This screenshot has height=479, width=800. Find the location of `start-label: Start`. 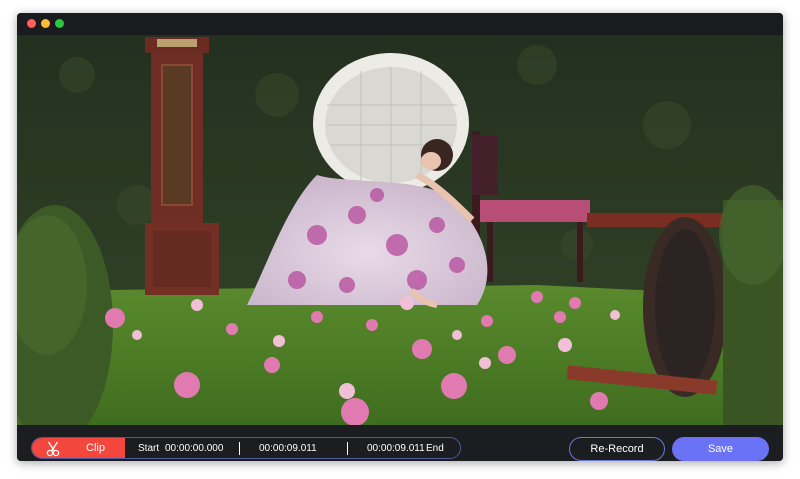

start-label: Start is located at coordinates (149, 448).